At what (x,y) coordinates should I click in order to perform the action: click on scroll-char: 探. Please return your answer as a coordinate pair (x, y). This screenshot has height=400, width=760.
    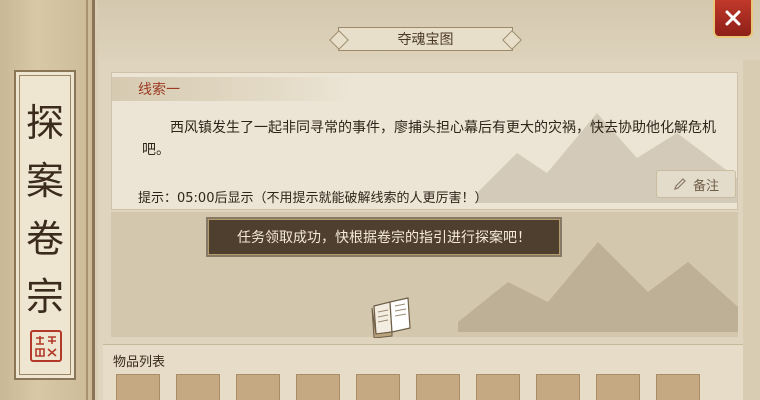
    Looking at the image, I should click on (44, 123).